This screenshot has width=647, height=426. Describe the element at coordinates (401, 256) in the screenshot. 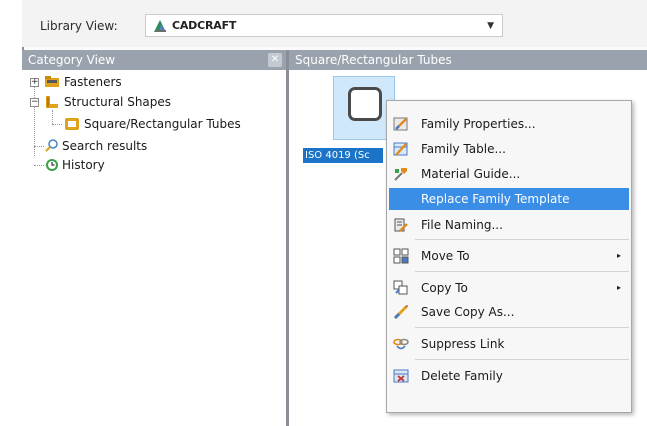

I see `move-to-icon` at that location.